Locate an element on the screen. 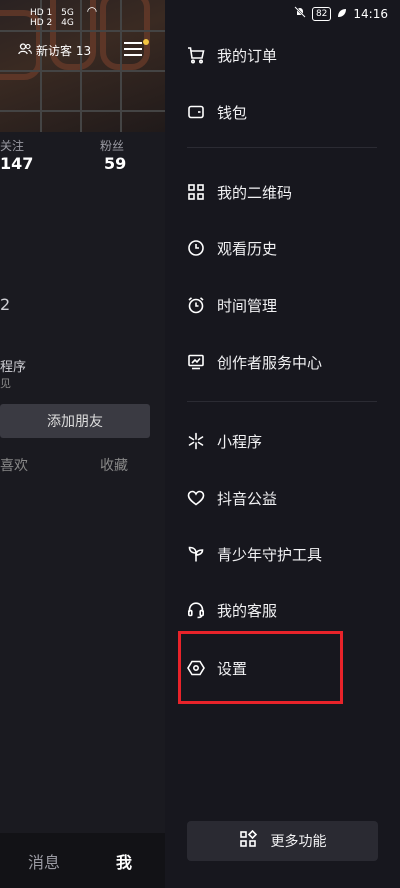  asterisk-icon is located at coordinates (196, 441).